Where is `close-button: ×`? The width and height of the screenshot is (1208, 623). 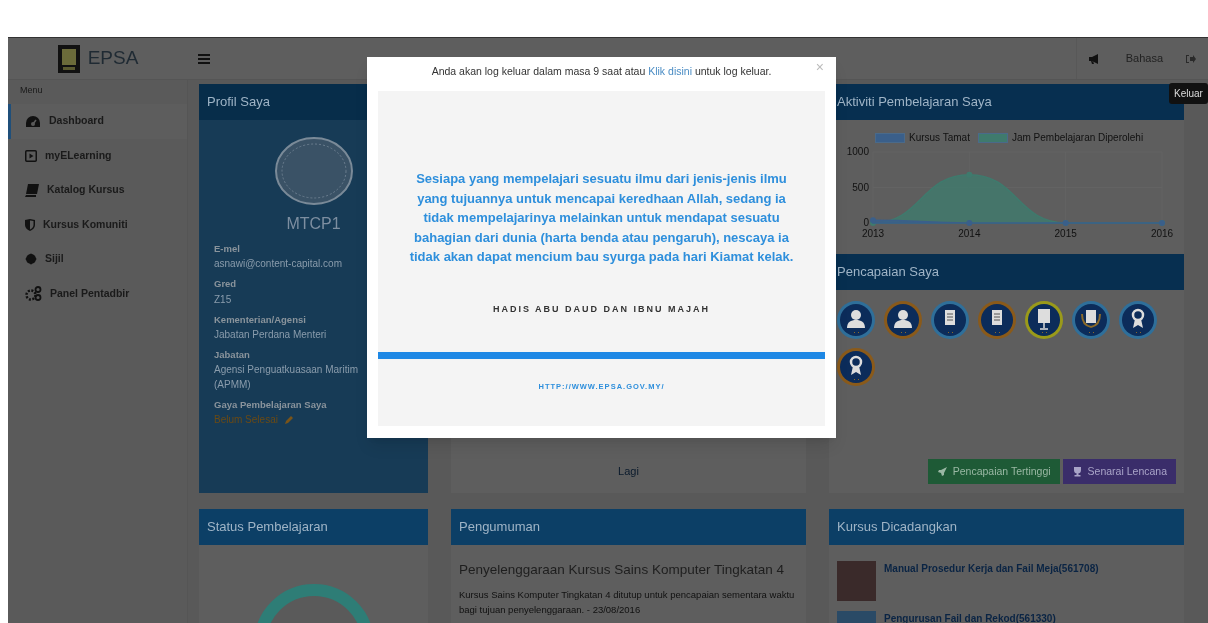 close-button: × is located at coordinates (819, 67).